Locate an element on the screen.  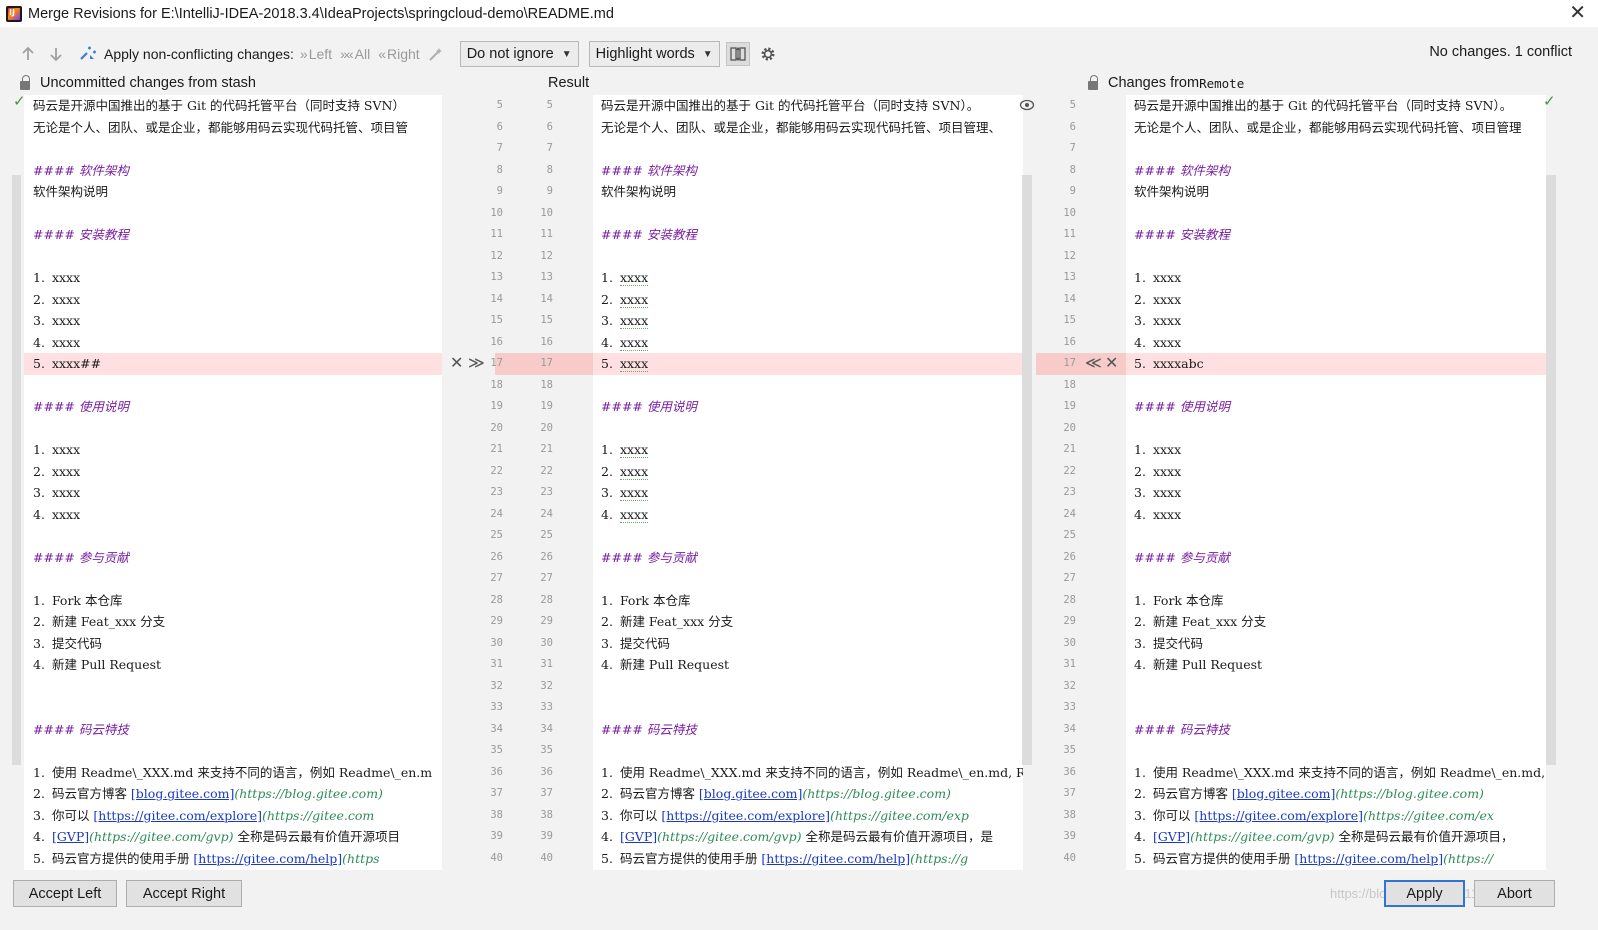
settings-gear-icon is located at coordinates (768, 54).